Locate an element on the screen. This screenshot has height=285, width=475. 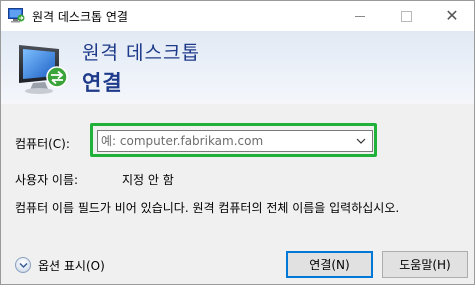
username-value: 지정 안 함 is located at coordinates (148, 180).